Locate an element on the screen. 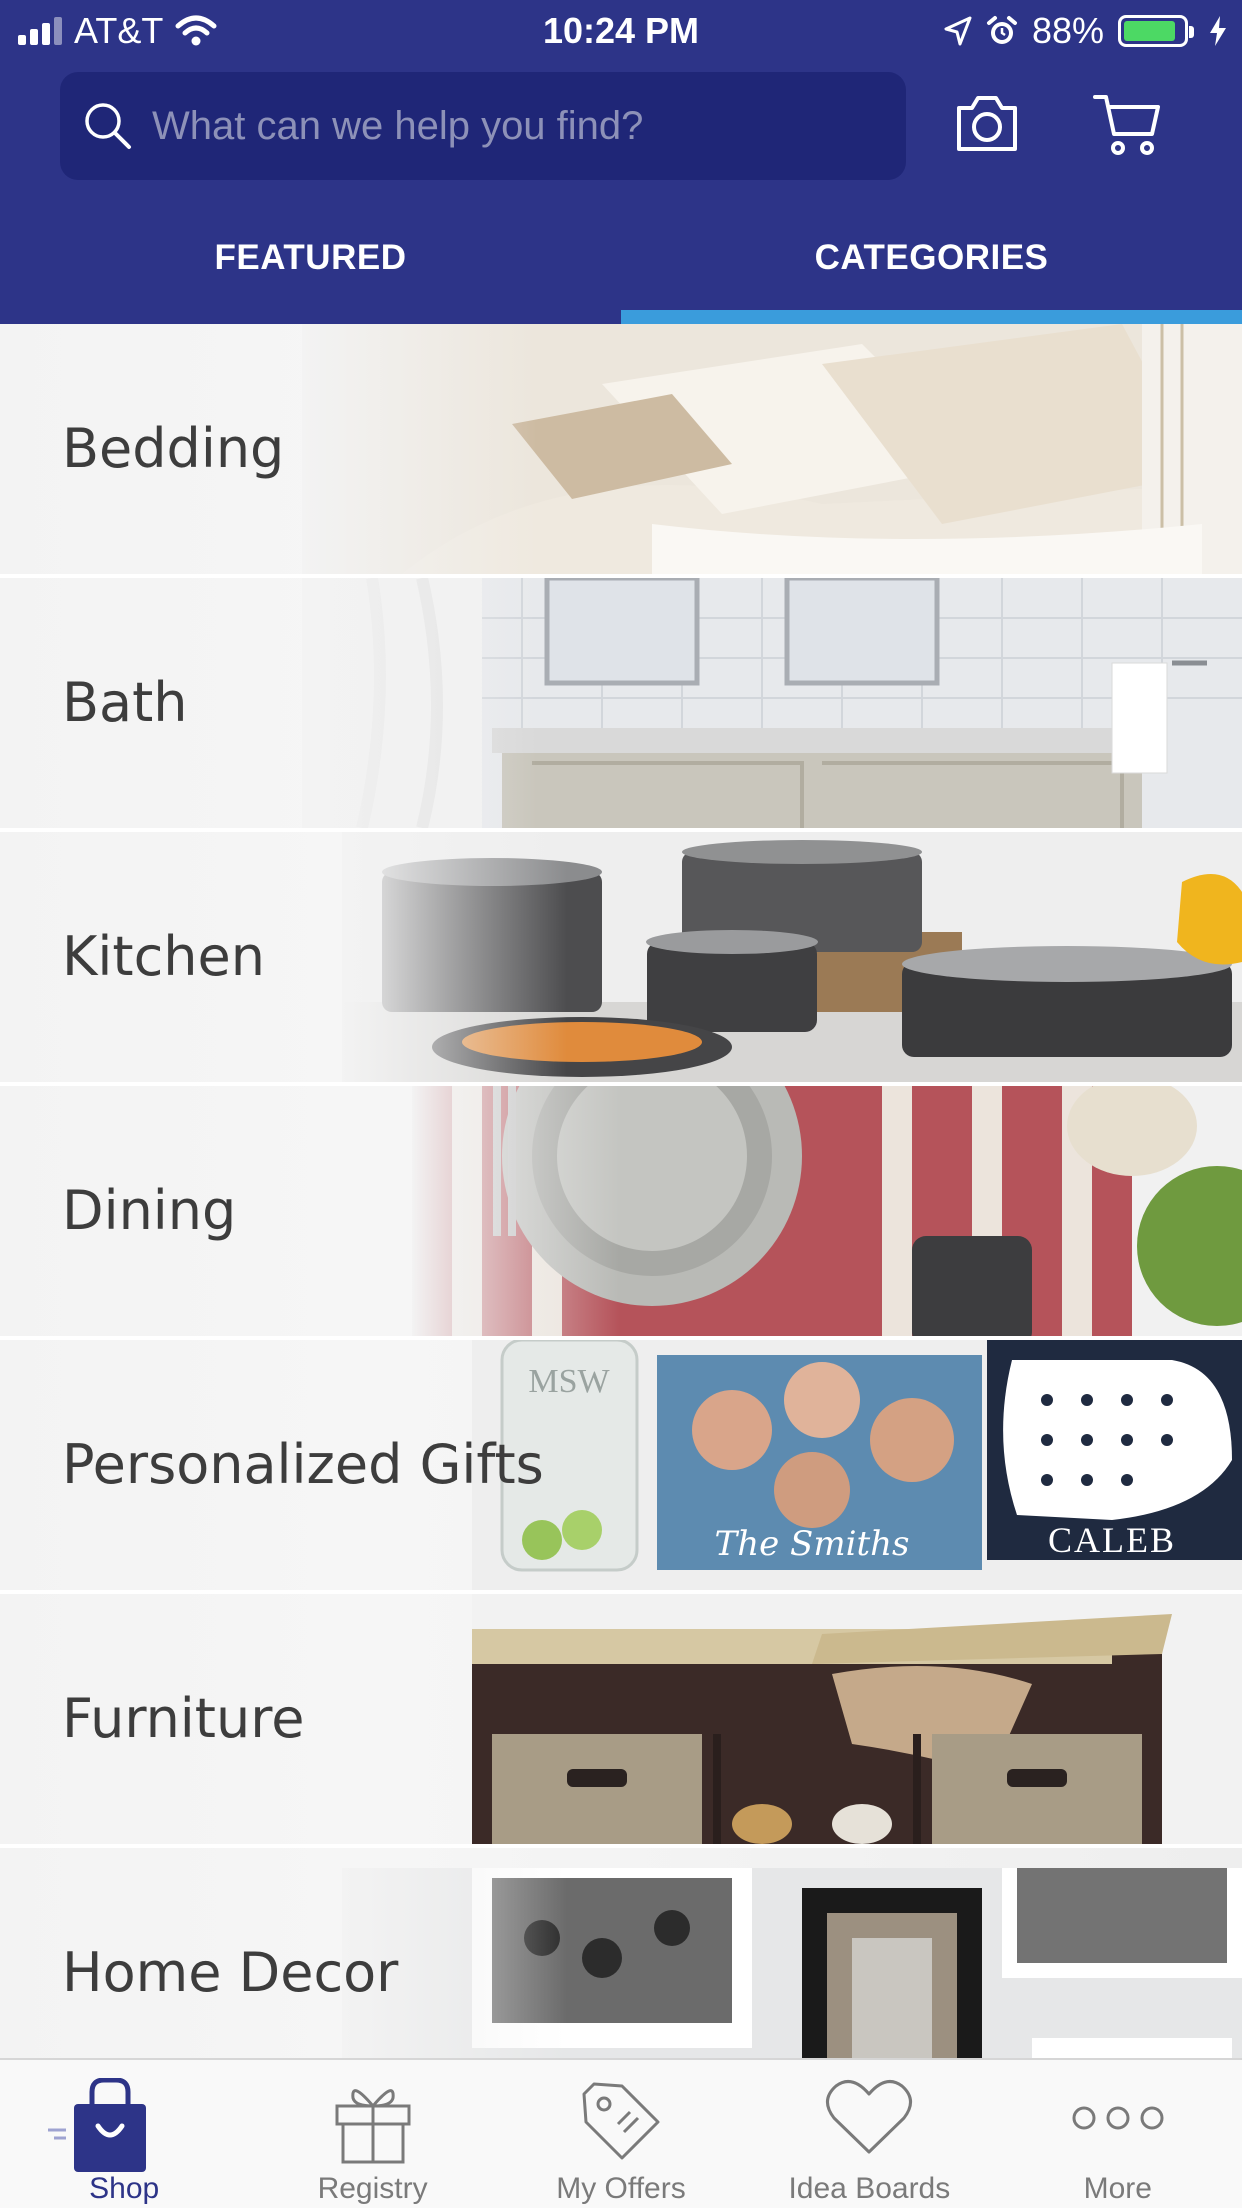  tab-featured: FEATURED is located at coordinates (310, 271).